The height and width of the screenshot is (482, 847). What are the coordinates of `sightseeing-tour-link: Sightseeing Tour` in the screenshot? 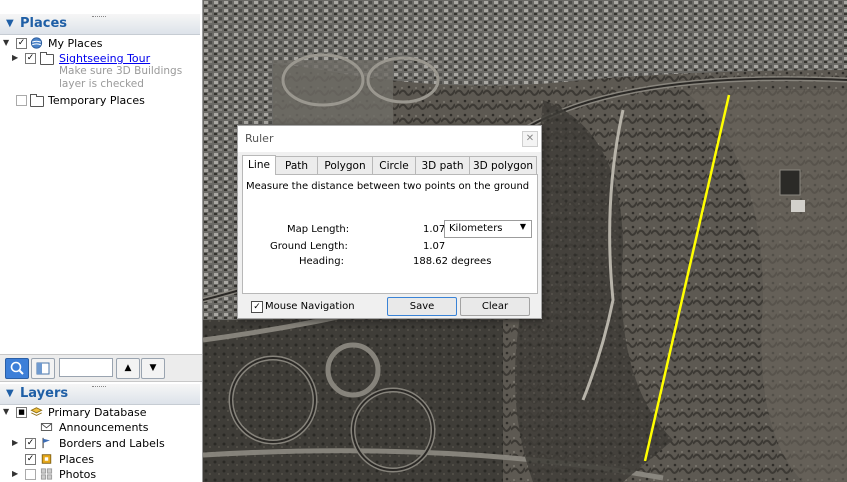 It's located at (104, 58).